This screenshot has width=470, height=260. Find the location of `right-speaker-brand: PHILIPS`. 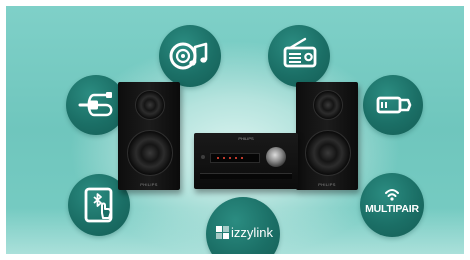

right-speaker-brand: PHILIPS is located at coordinates (327, 184).